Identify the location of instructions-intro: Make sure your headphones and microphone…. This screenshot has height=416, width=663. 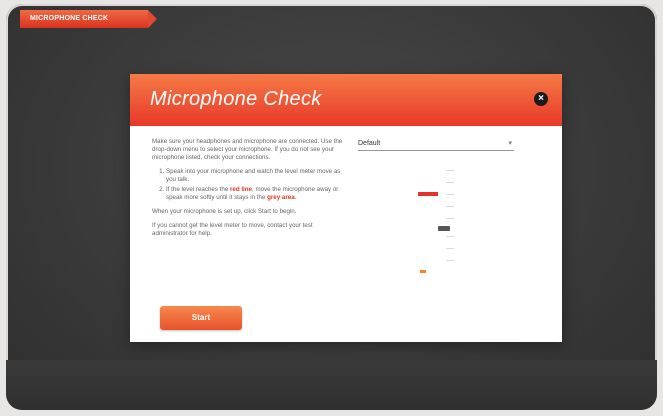
(247, 149).